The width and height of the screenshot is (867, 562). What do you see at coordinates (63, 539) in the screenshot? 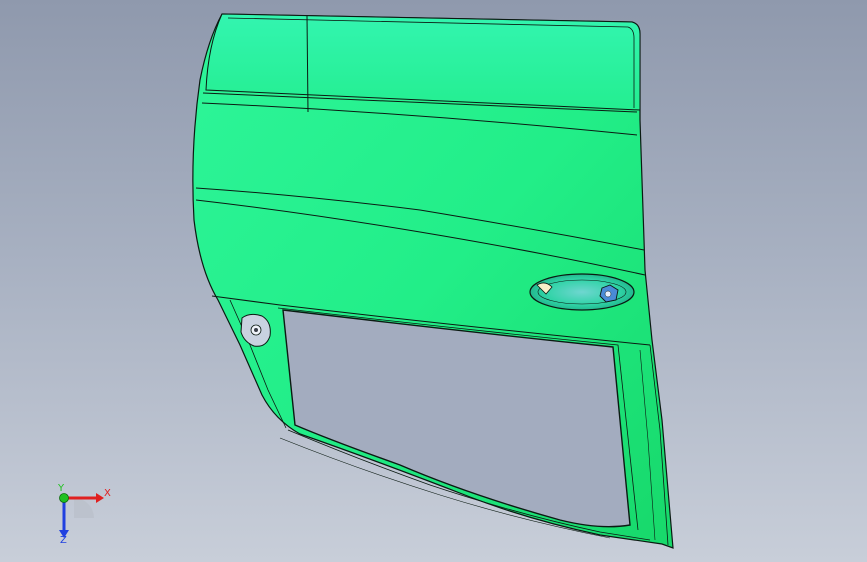
I see `z-axis-label: Z` at bounding box center [63, 539].